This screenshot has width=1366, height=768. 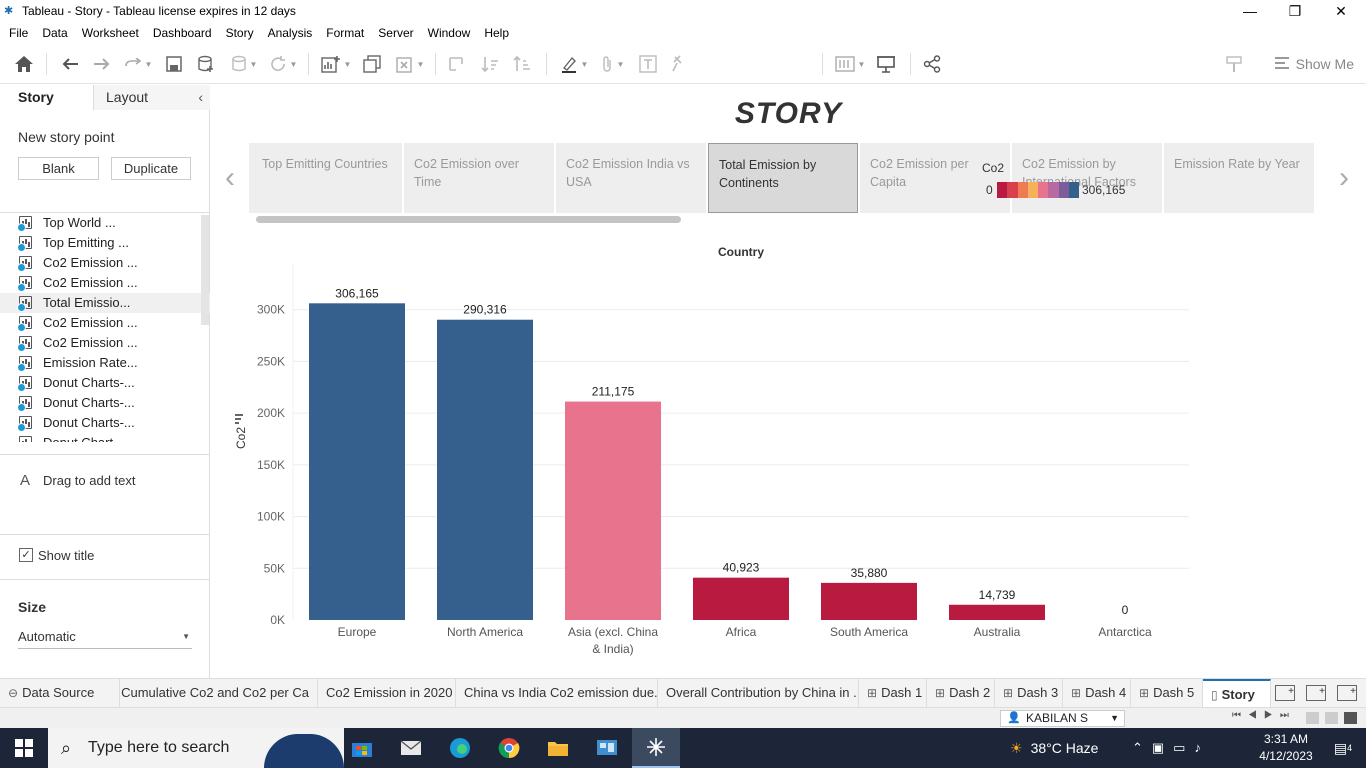 What do you see at coordinates (509, 748) in the screenshot?
I see `chrome-browser-icon` at bounding box center [509, 748].